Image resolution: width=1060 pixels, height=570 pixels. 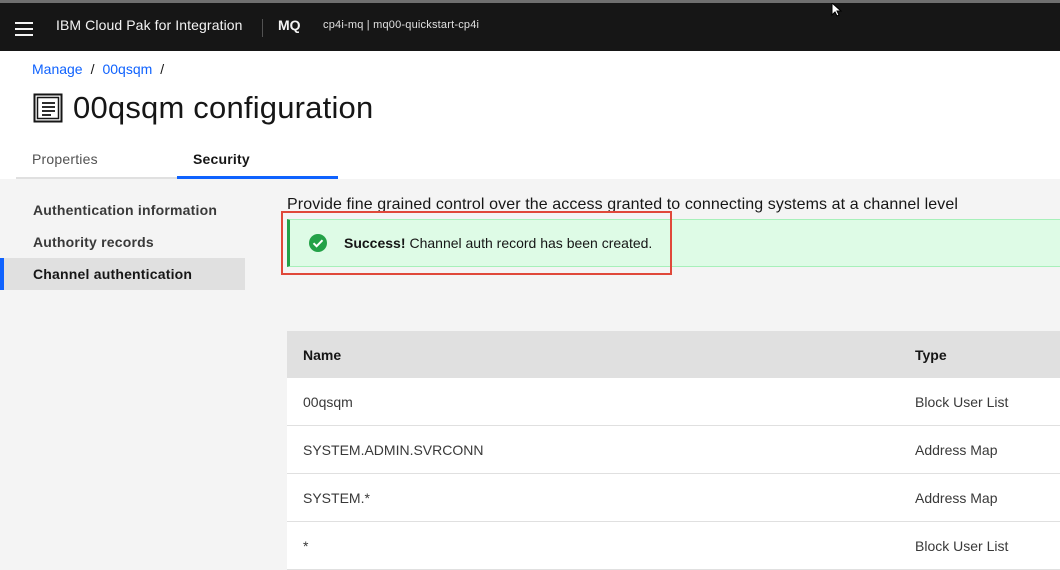 What do you see at coordinates (306, 545) in the screenshot?
I see `cell-name: *` at bounding box center [306, 545].